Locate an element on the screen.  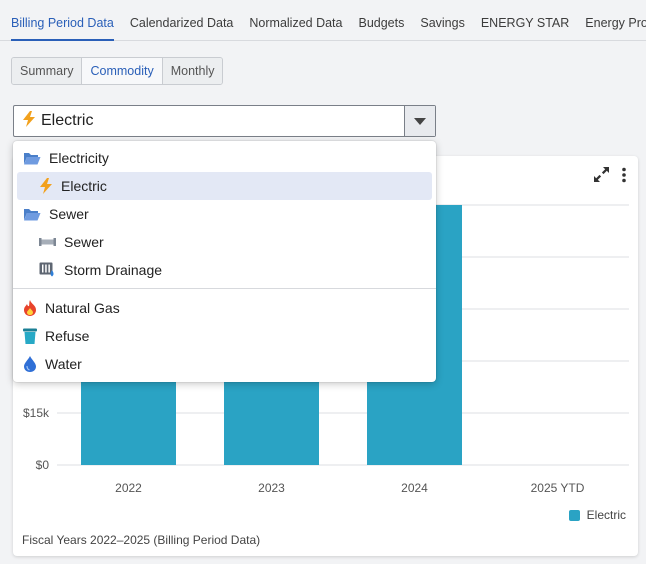
x-tick-label: 2025 YTD is located at coordinates (558, 488).